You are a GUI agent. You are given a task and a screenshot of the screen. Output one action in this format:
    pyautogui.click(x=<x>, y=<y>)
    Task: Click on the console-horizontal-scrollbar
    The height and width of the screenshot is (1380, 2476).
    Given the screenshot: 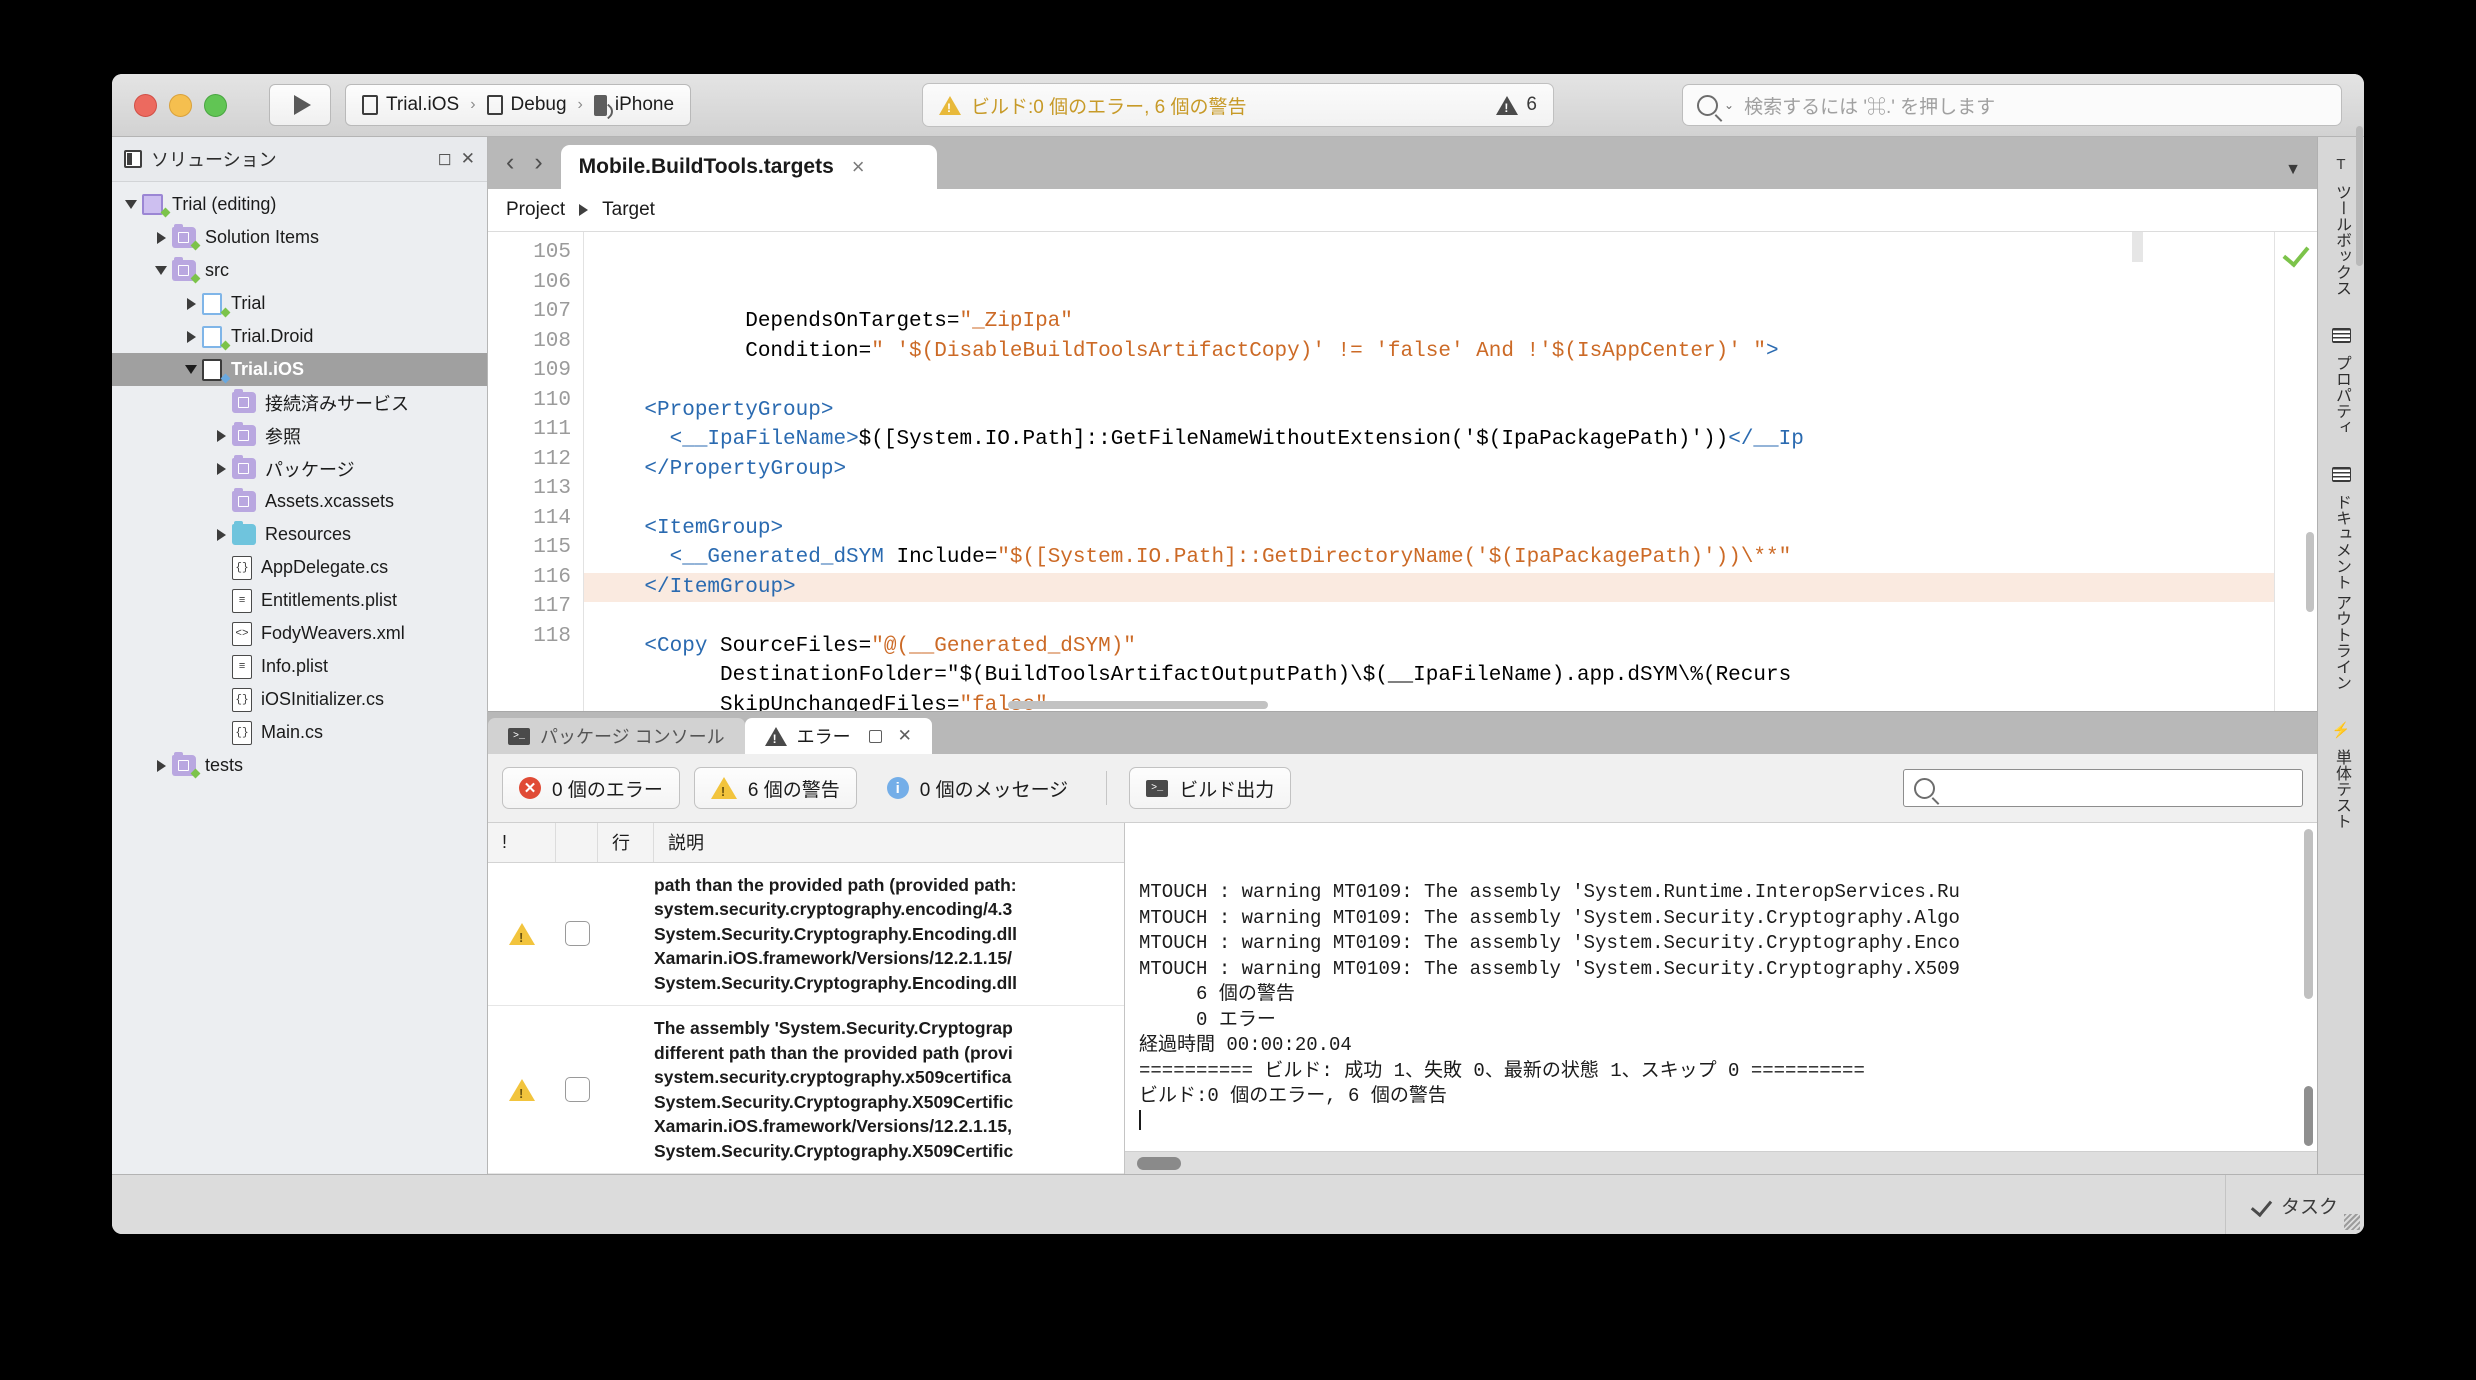 What is the action you would take?
    pyautogui.click(x=1721, y=1162)
    